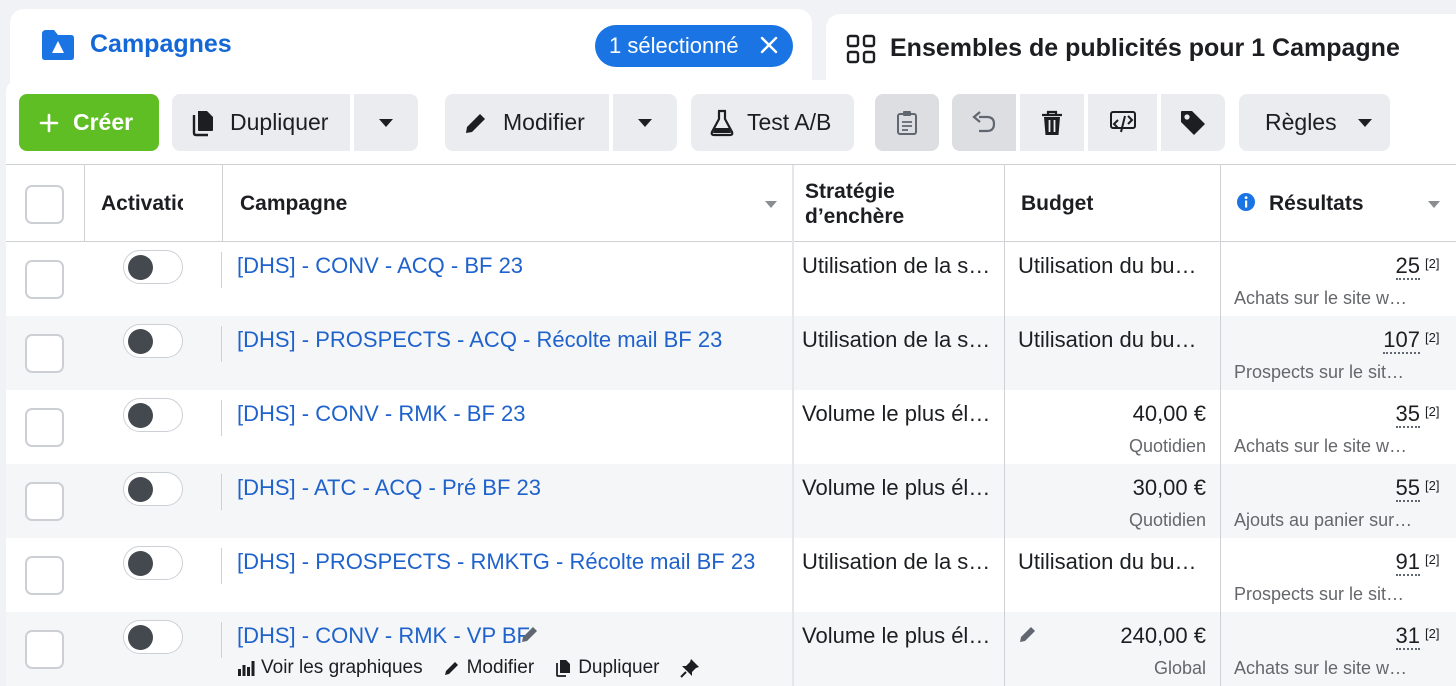 This screenshot has width=1456, height=686. Describe the element at coordinates (619, 667) in the screenshot. I see `duplicate-action-label: Dupliquer` at that location.